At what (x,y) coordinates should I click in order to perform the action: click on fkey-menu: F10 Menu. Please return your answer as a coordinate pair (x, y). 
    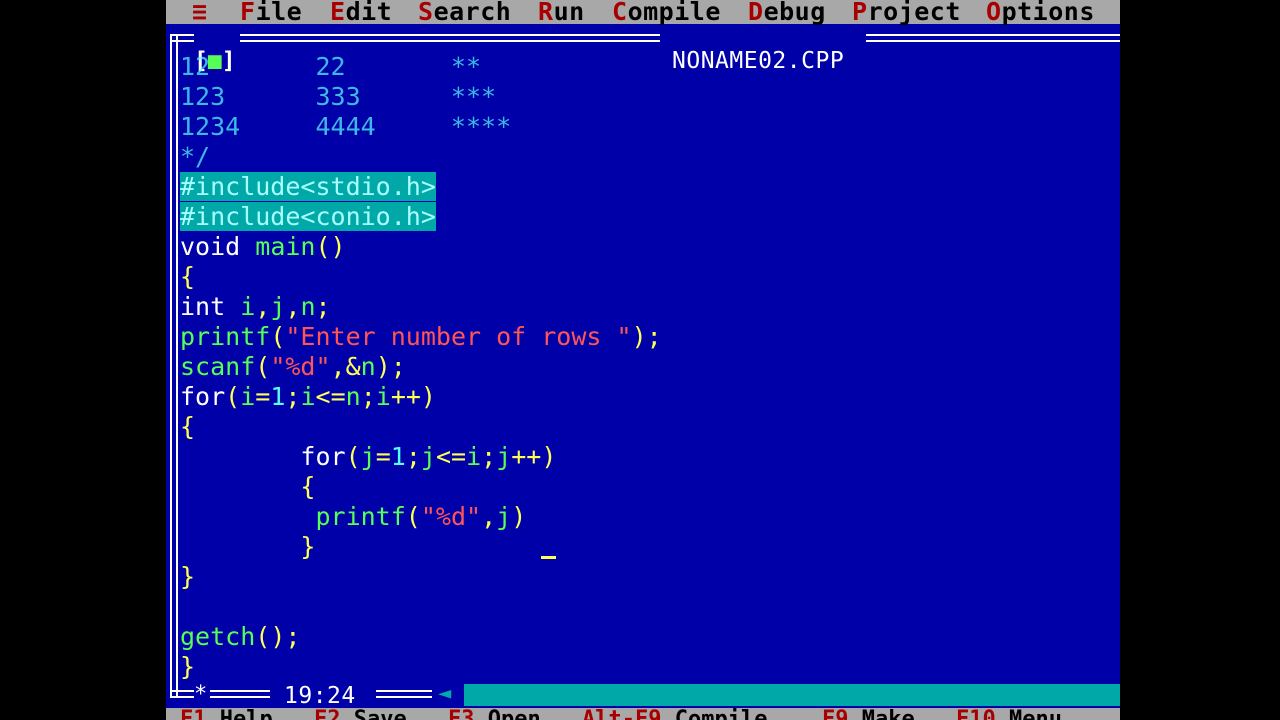
    Looking at the image, I should click on (1009, 714).